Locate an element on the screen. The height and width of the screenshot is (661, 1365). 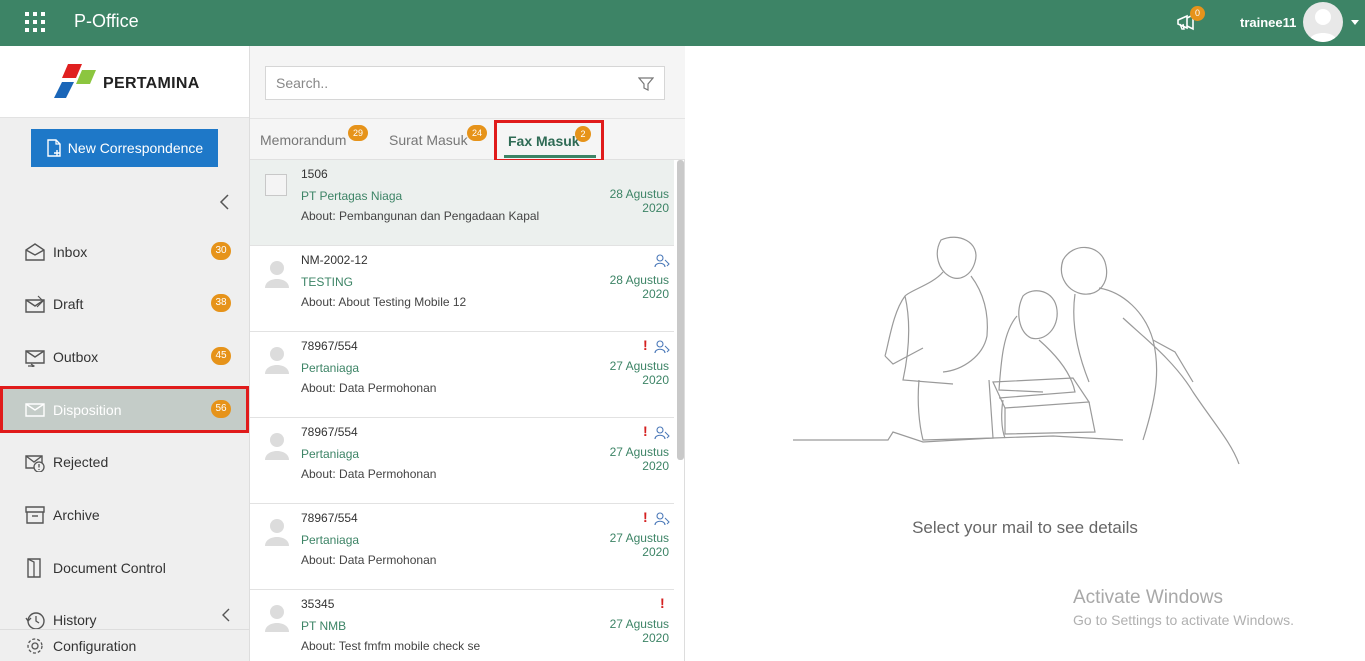
count-badge: 45 is located at coordinates (221, 356).